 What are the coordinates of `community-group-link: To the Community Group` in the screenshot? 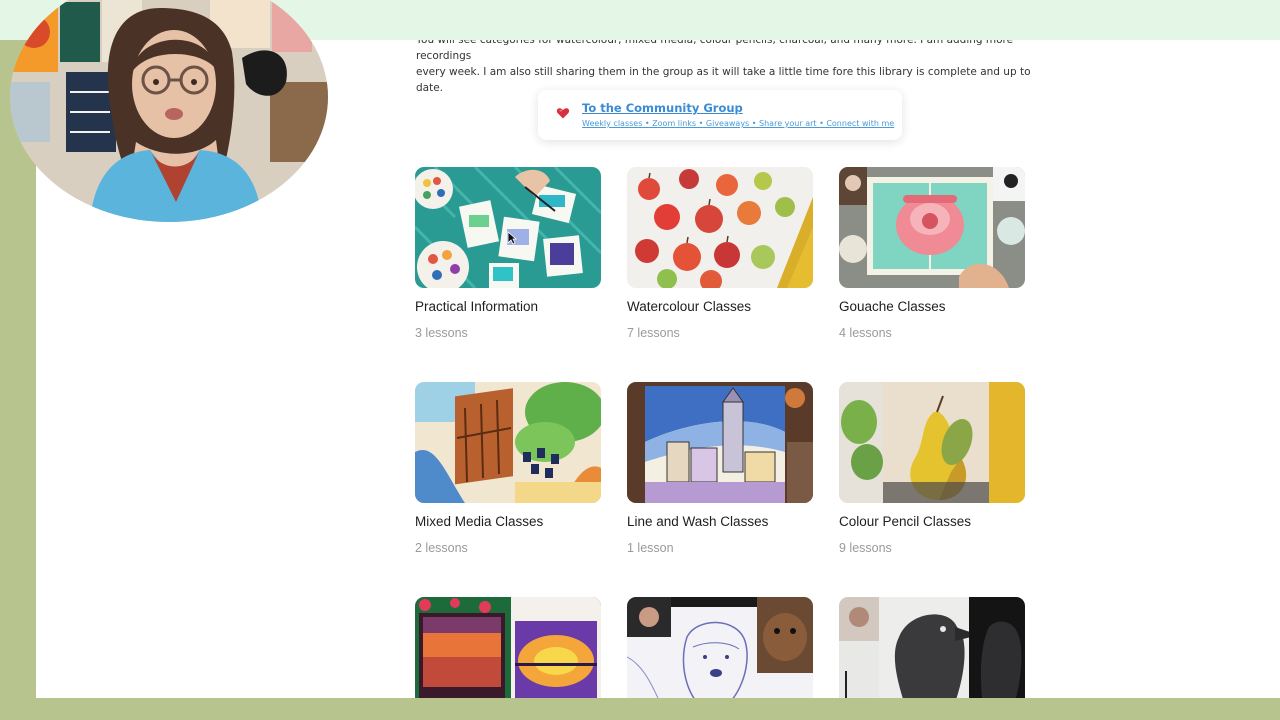 It's located at (662, 108).